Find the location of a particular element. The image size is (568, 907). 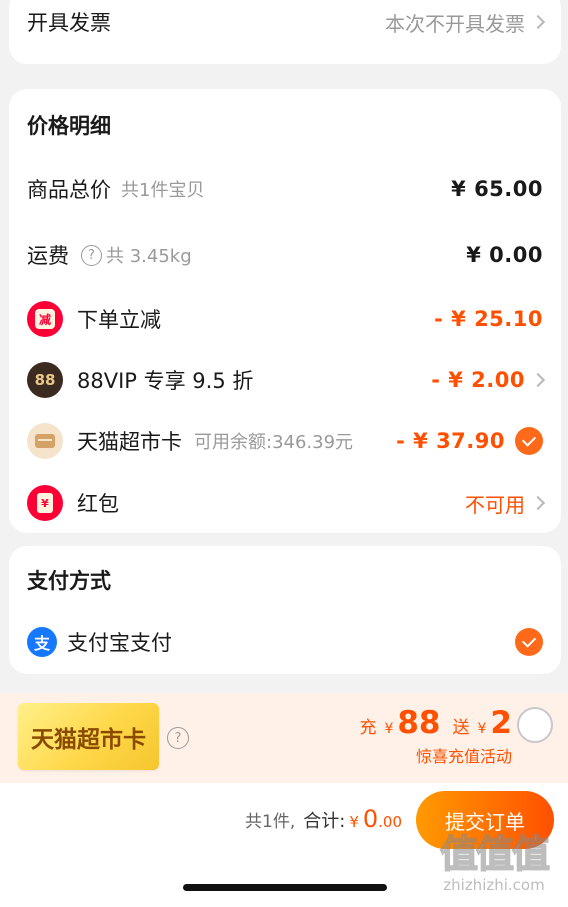

payment-method-row: 支 支付宝支付 is located at coordinates (285, 642).